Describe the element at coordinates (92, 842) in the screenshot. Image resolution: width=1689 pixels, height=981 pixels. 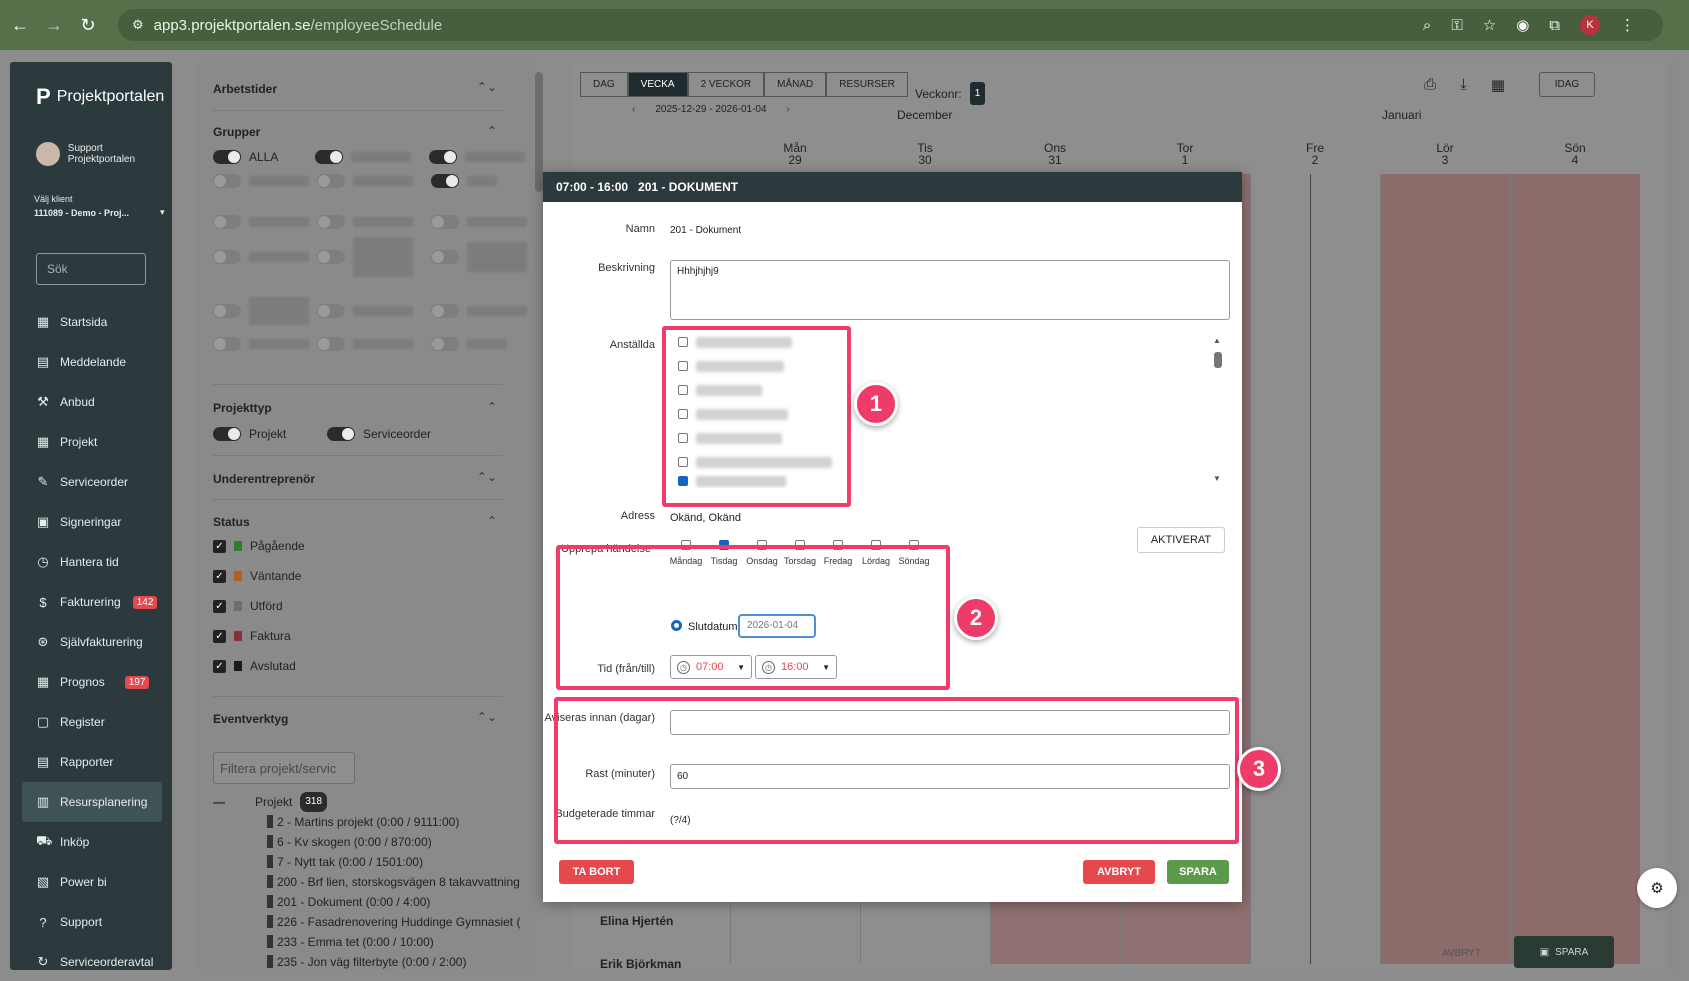
I see `sidebar-item-inkop: ⛟ Inköp` at that location.